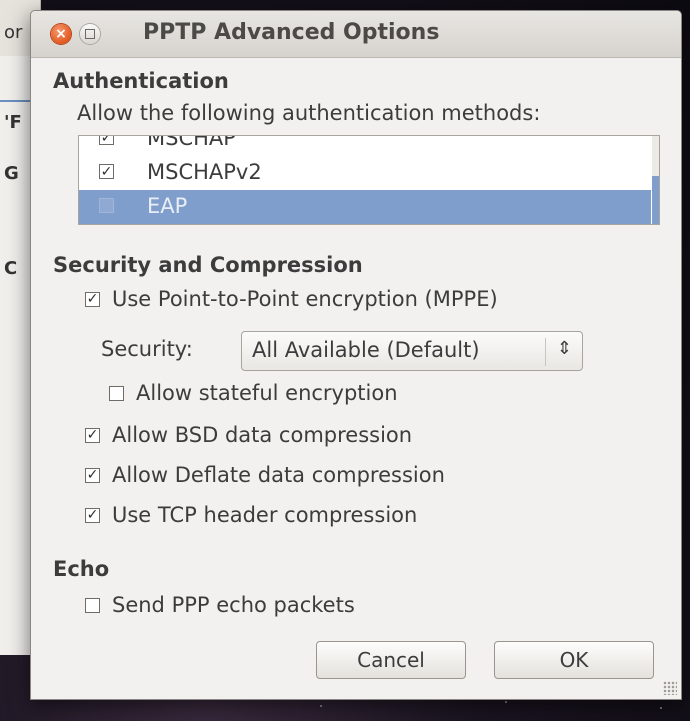 The image size is (690, 721). I want to click on security-label: Security:, so click(147, 349).